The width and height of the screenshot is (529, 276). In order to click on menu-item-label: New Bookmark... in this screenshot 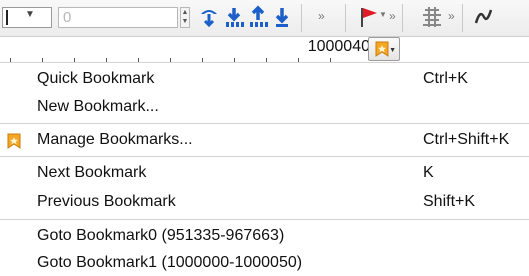, I will do `click(98, 106)`.